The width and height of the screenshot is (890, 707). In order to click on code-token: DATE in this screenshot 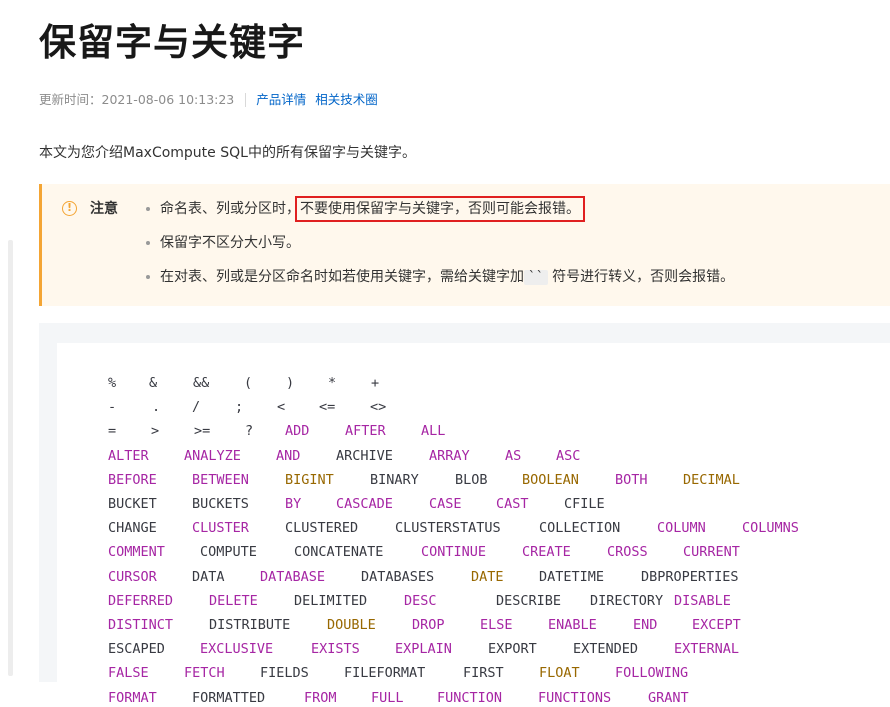, I will do `click(487, 576)`.